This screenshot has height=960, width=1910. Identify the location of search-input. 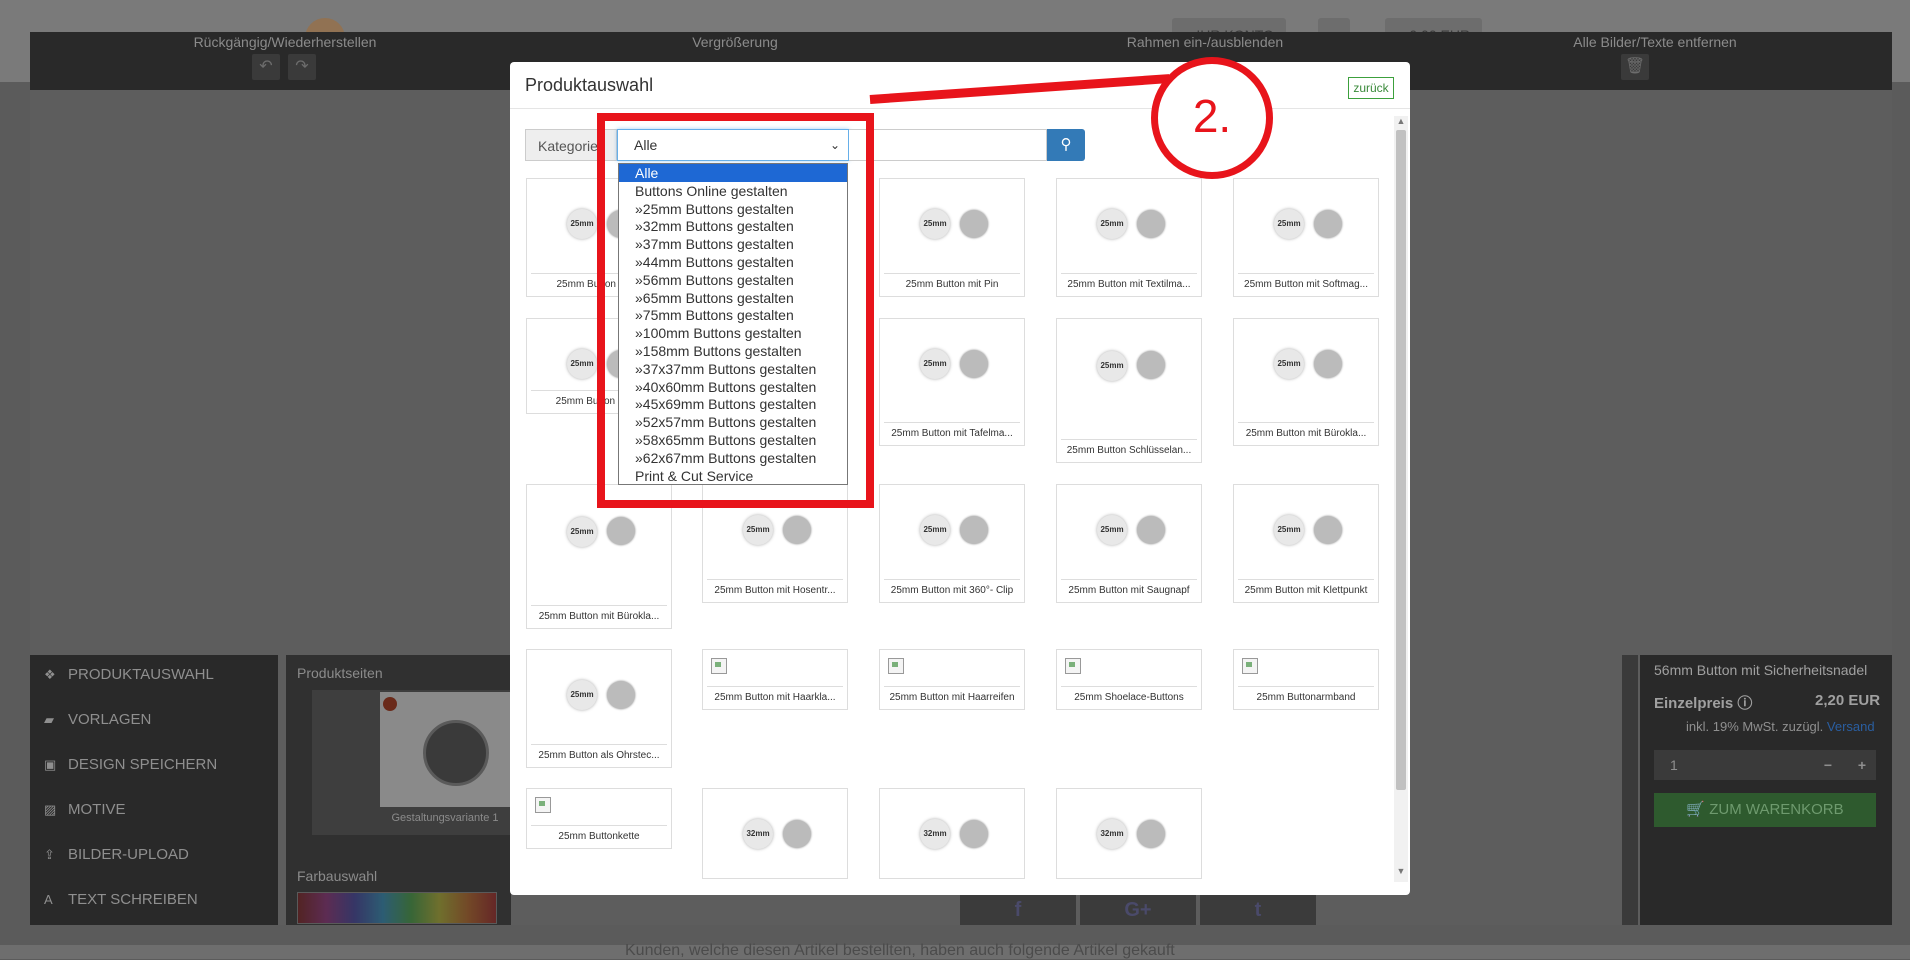
(948, 145).